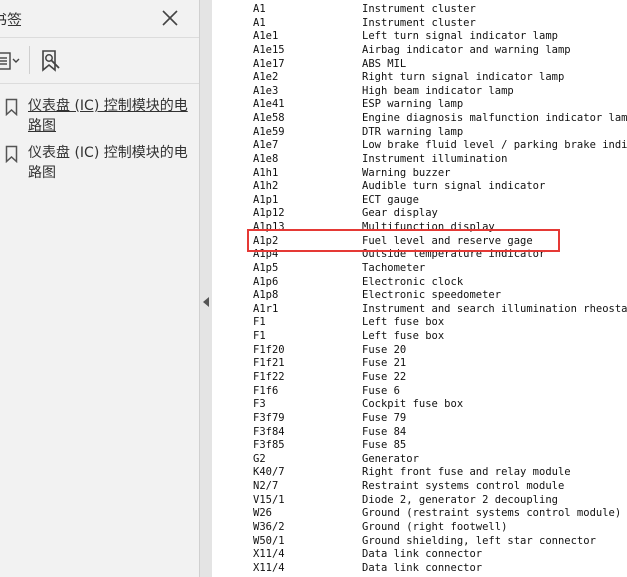 Image resolution: width=627 pixels, height=577 pixels. Describe the element at coordinates (419, 350) in the screenshot. I see `legend-row: F1f20 Fuse 20` at that location.